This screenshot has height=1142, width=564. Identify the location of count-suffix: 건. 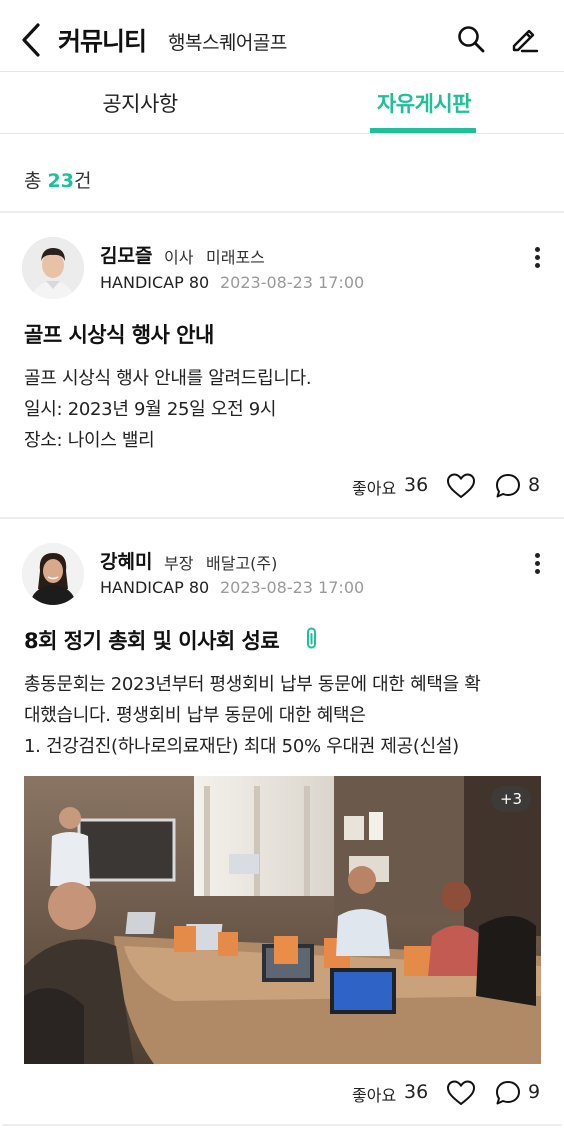
(82, 181).